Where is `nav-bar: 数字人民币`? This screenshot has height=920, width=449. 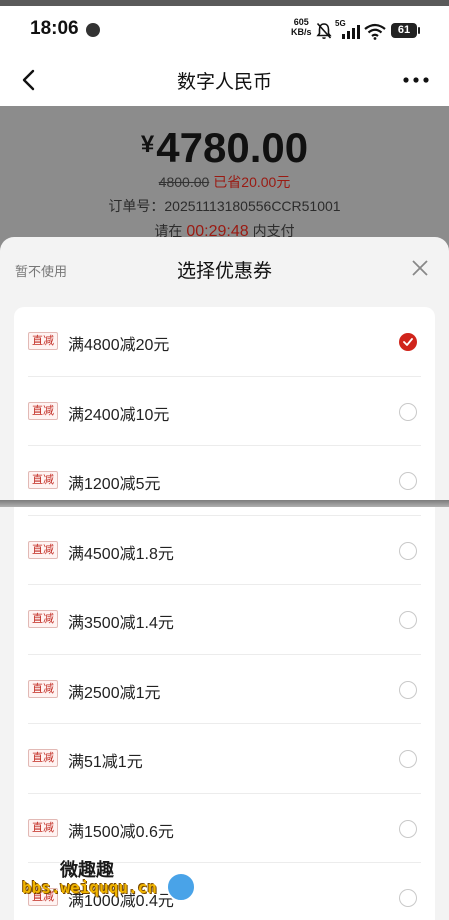
nav-bar: 数字人民币 is located at coordinates (224, 80).